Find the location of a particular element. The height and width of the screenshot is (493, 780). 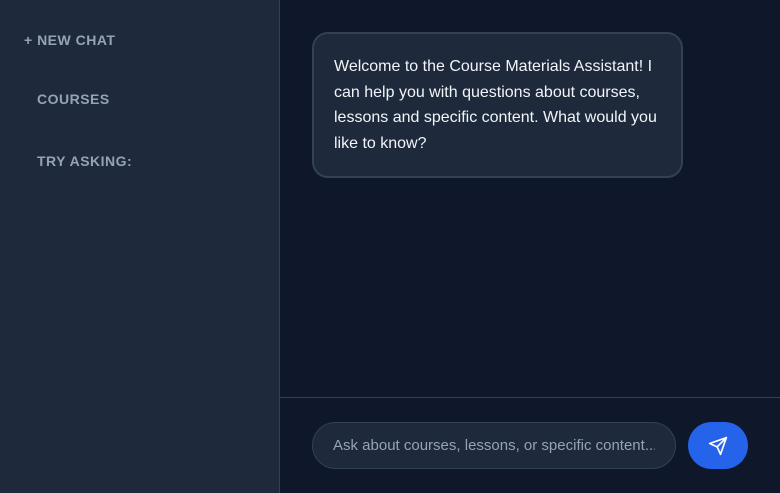

courses-label: COURSES is located at coordinates (73, 99).